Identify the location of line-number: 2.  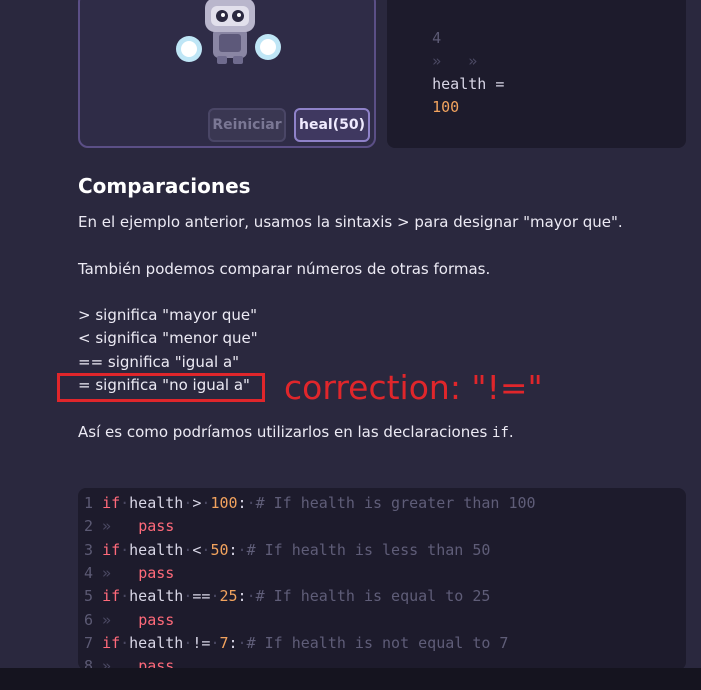
(89, 526).